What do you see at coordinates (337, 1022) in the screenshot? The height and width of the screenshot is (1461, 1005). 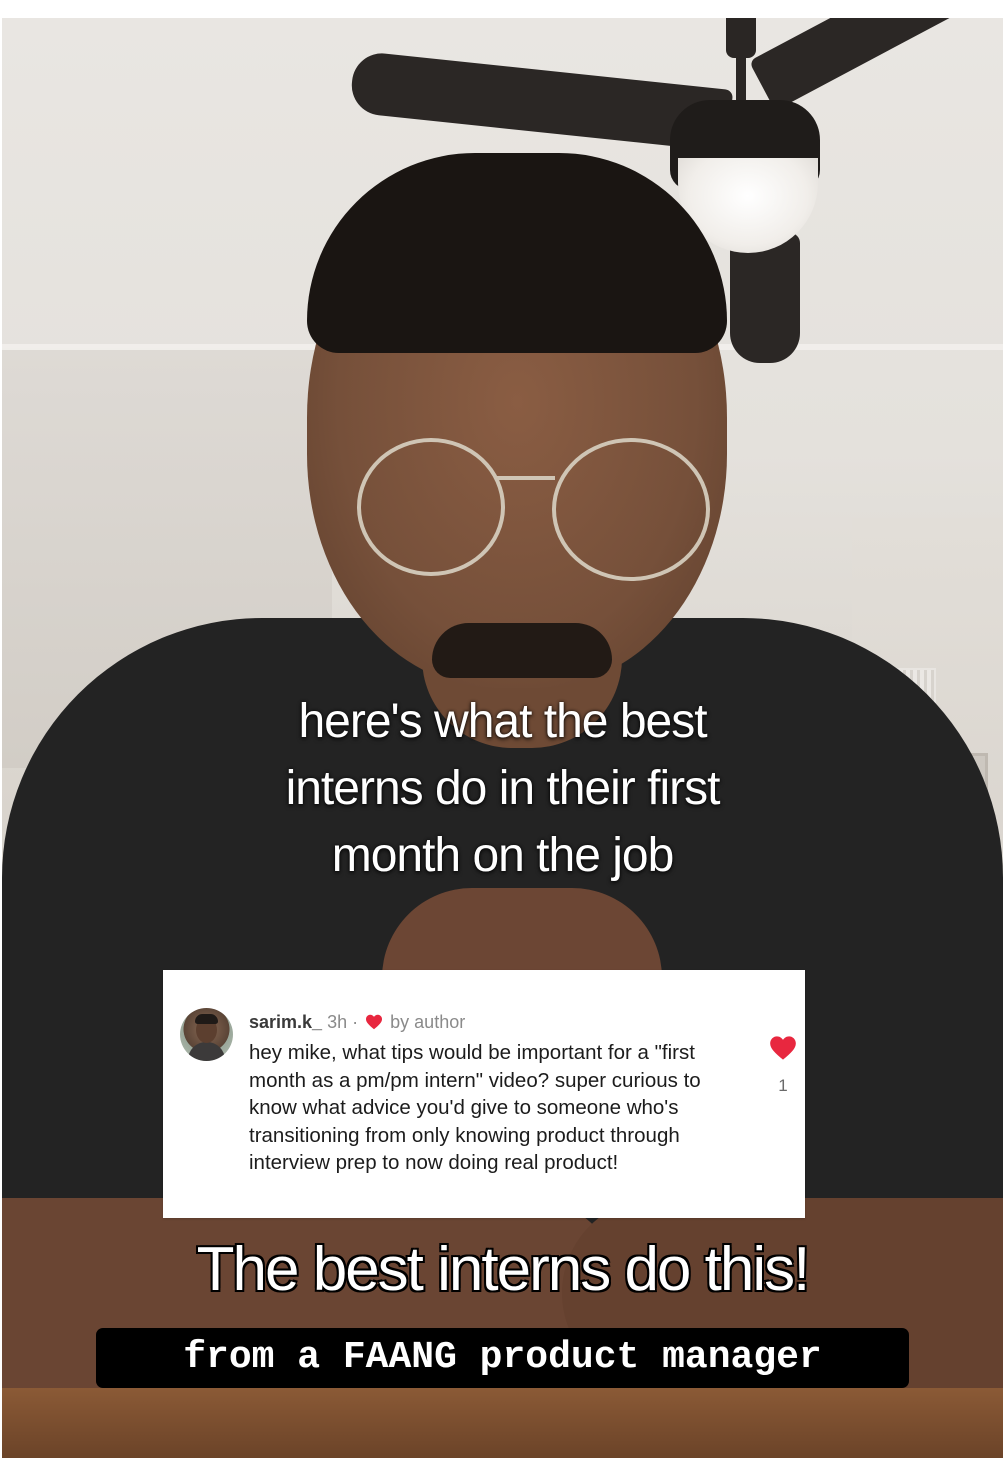 I see `comment-time: 3h` at bounding box center [337, 1022].